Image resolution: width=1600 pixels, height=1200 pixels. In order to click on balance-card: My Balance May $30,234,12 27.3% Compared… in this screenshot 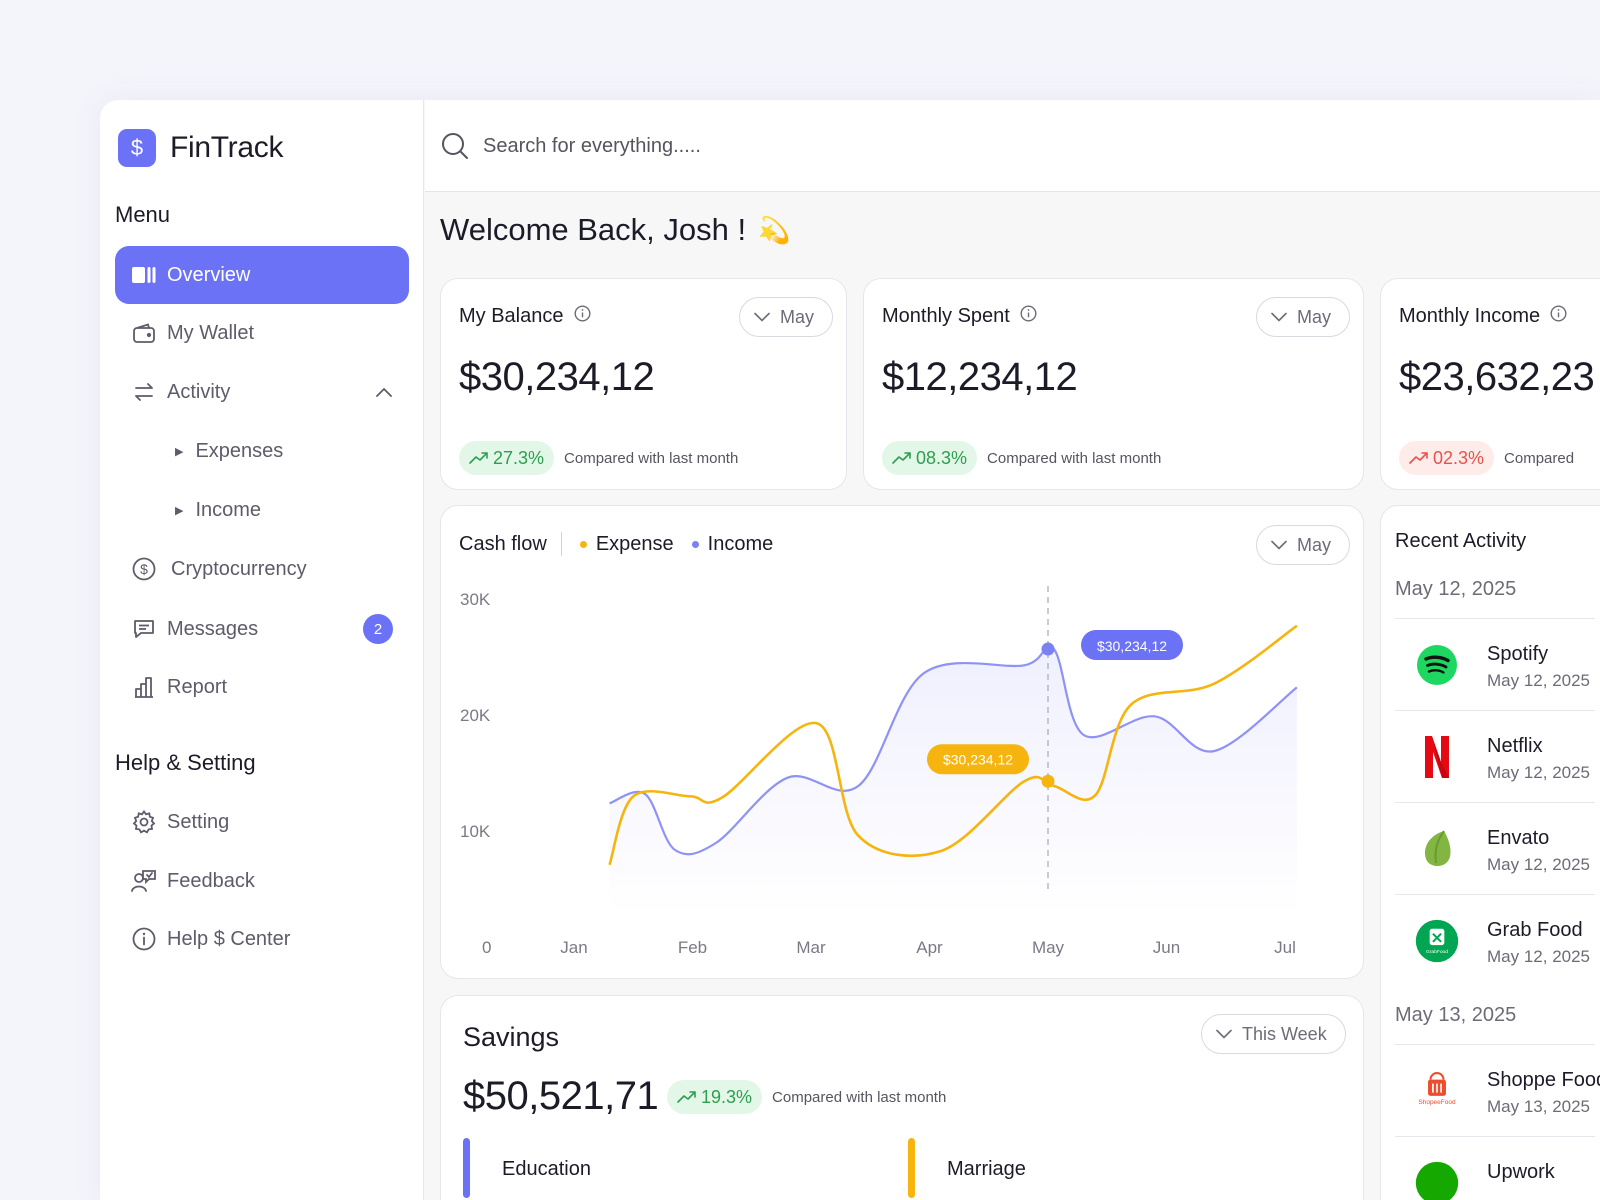, I will do `click(643, 384)`.